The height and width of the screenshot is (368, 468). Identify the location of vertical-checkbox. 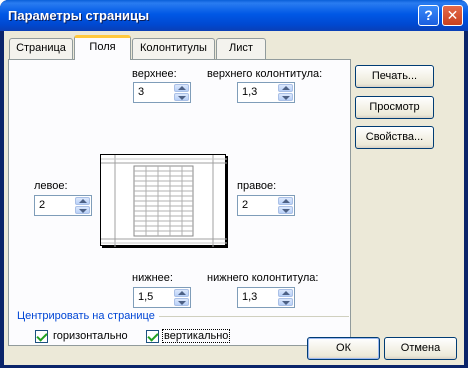
(152, 336).